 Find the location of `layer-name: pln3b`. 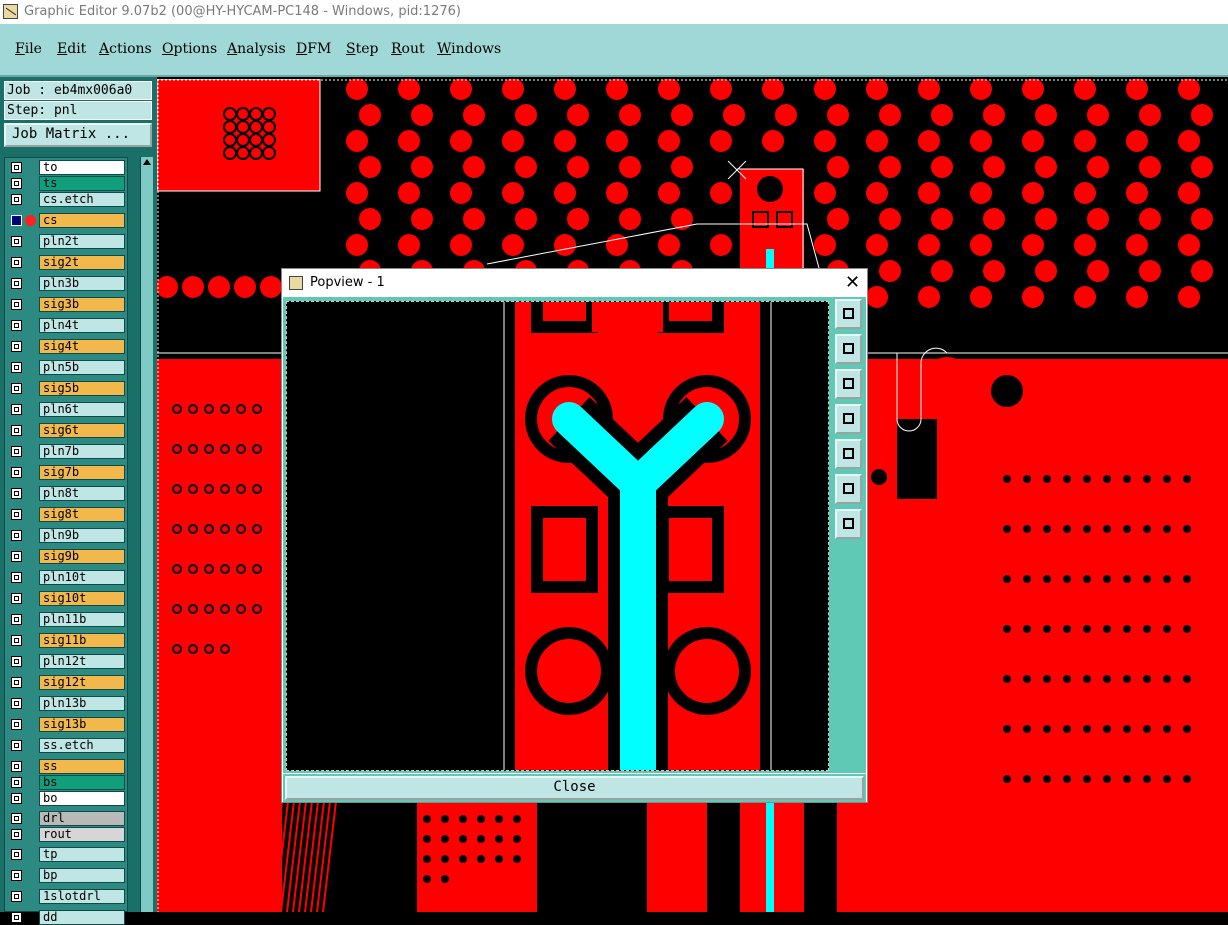

layer-name: pln3b is located at coordinates (82, 283).